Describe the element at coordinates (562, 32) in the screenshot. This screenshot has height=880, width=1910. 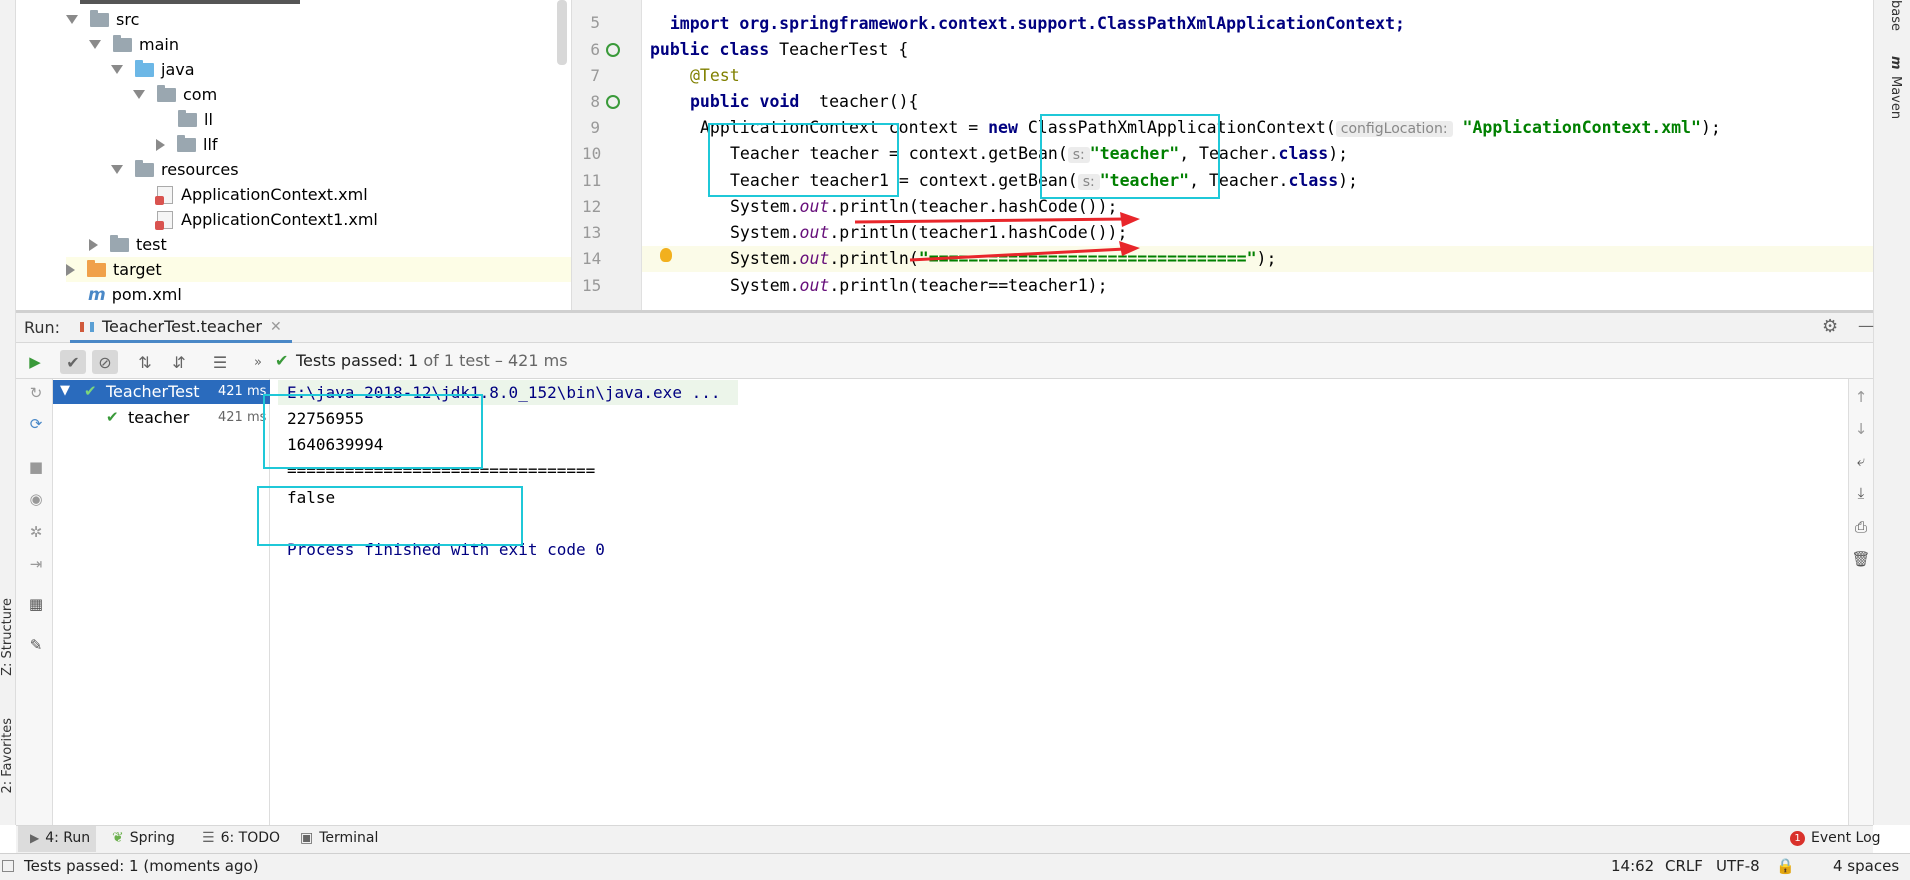
I see `tree-scrollbar` at that location.